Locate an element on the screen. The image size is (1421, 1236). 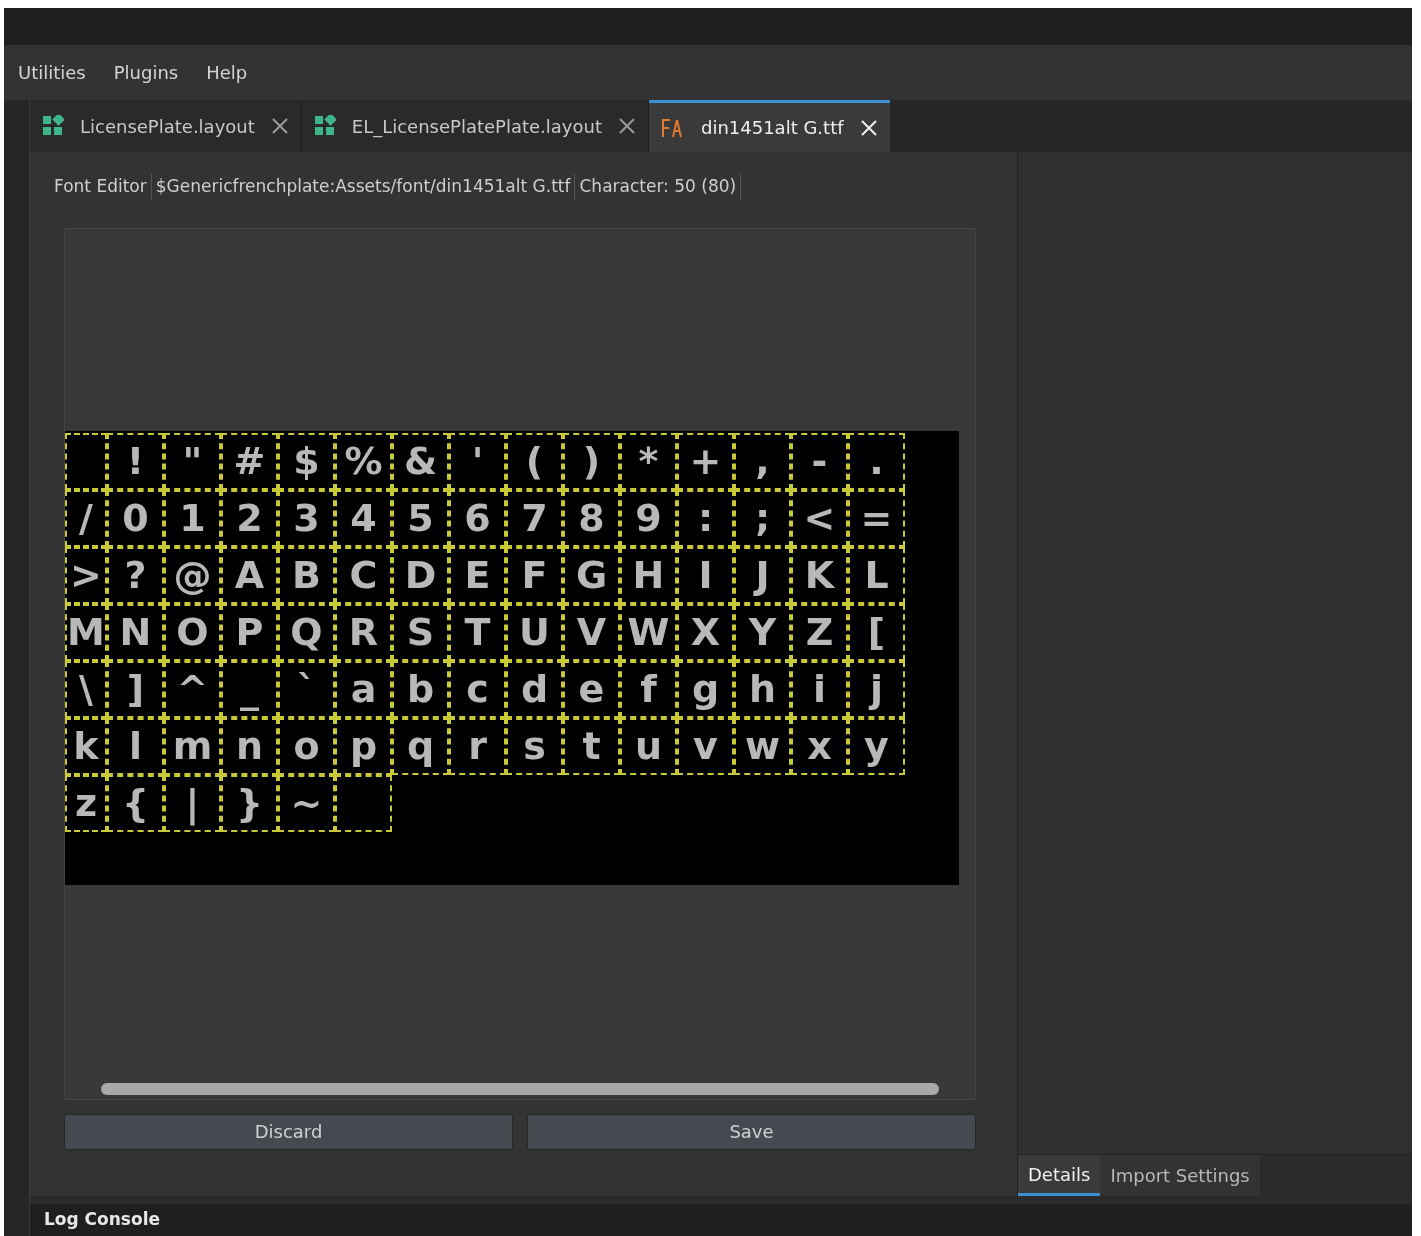
glyph-cell: \ is located at coordinates (86, 689).